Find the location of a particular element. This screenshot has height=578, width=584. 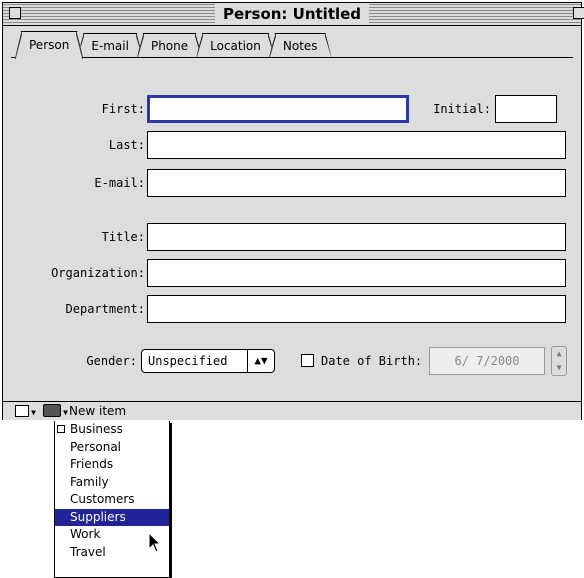

organization-label: Organization: is located at coordinates (98, 273).